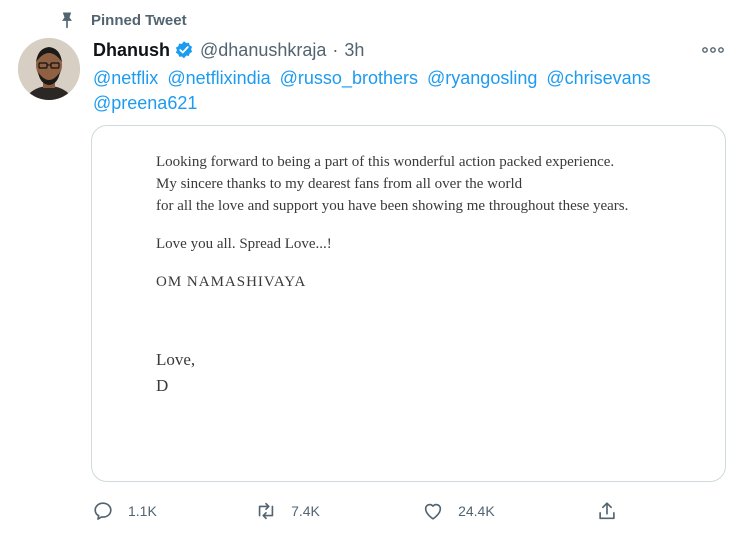  What do you see at coordinates (607, 511) in the screenshot?
I see `share-icon` at bounding box center [607, 511].